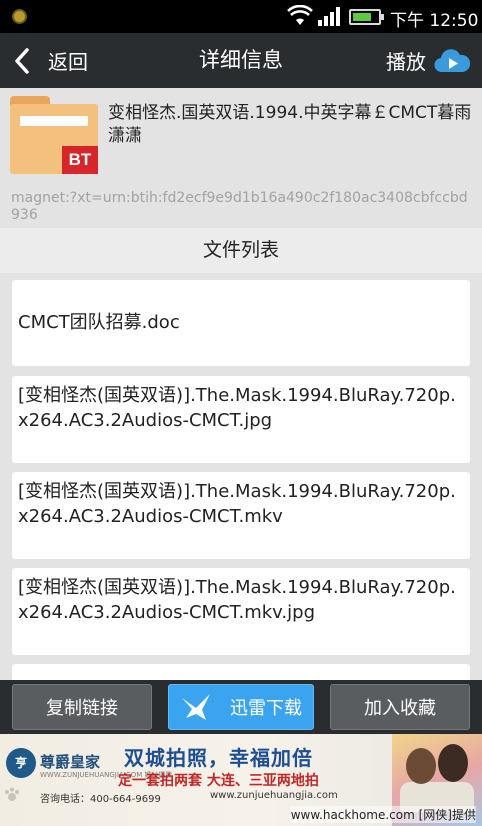 The width and height of the screenshot is (482, 826). Describe the element at coordinates (12, 794) in the screenshot. I see `paw-icon` at that location.